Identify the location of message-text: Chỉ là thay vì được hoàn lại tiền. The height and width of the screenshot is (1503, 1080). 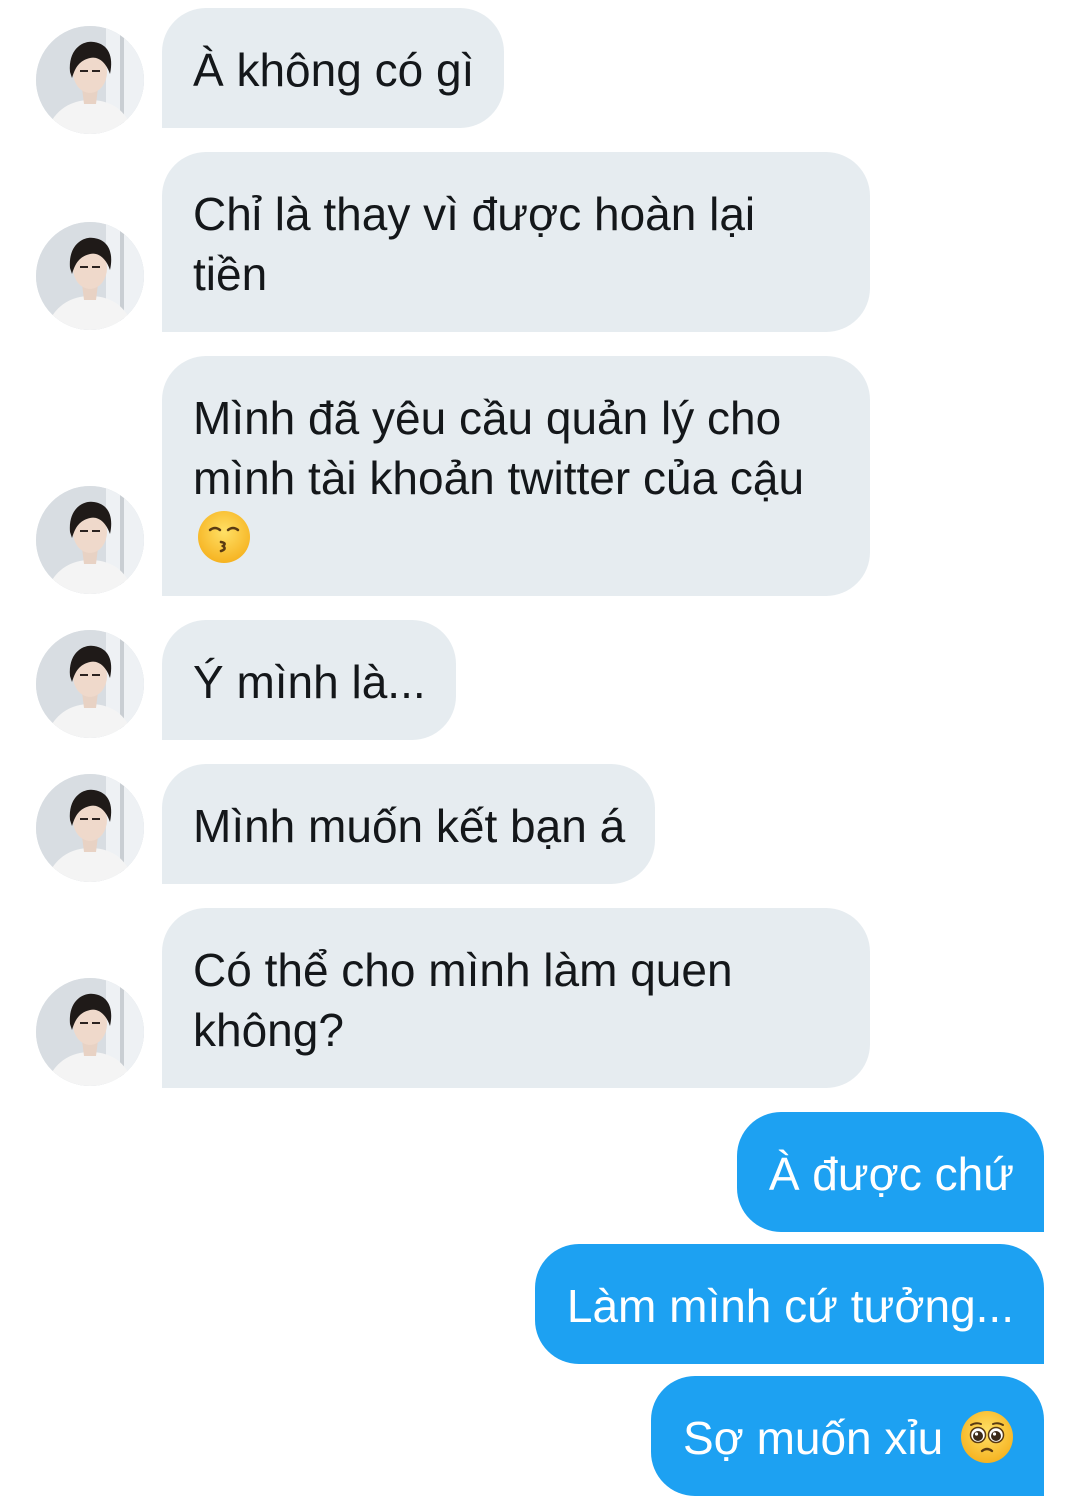
(474, 244).